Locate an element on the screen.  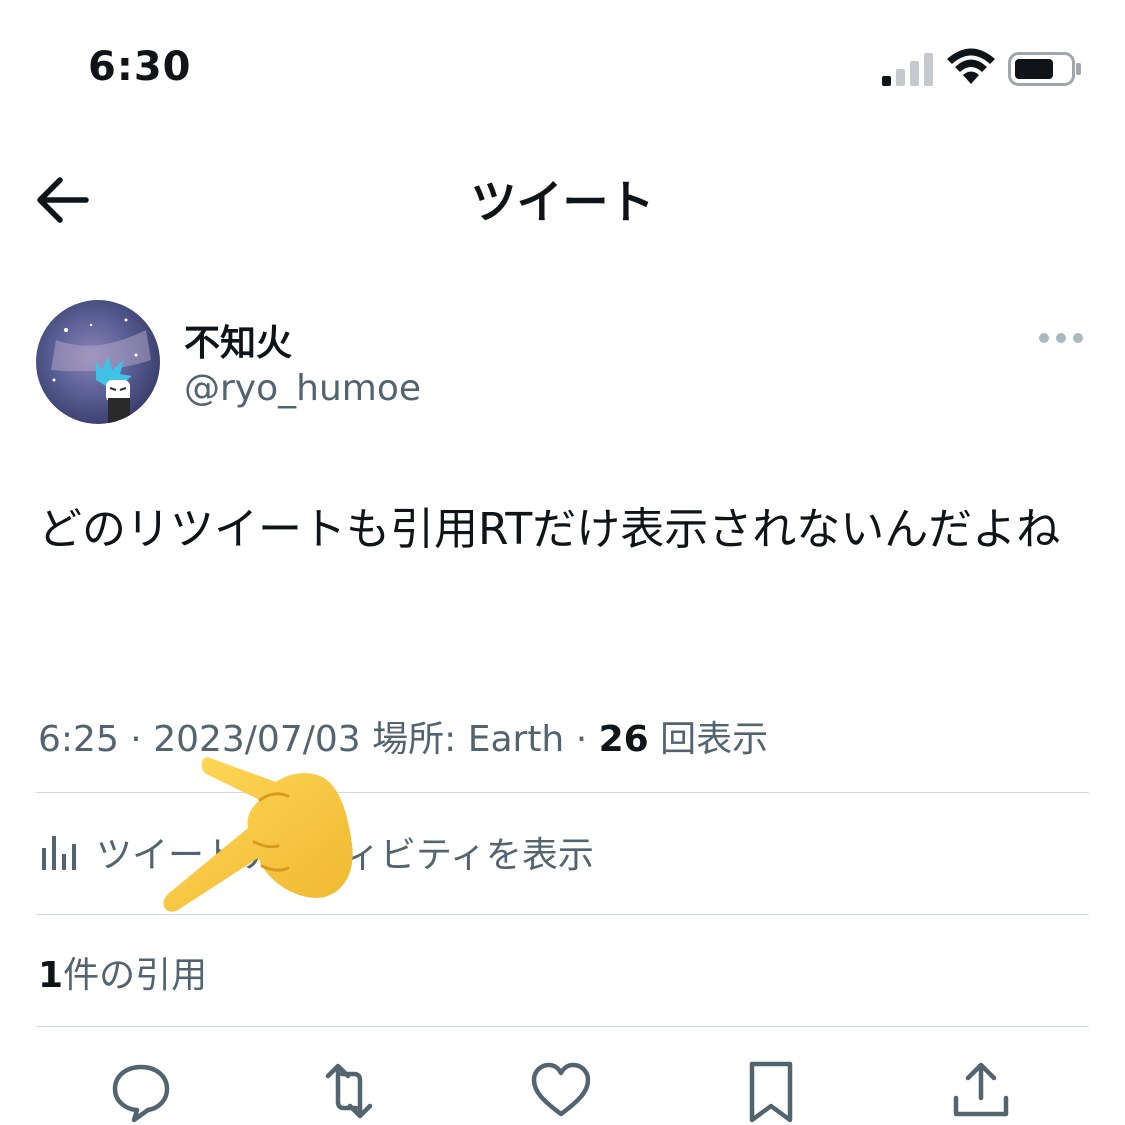
like-icon is located at coordinates (561, 1091).